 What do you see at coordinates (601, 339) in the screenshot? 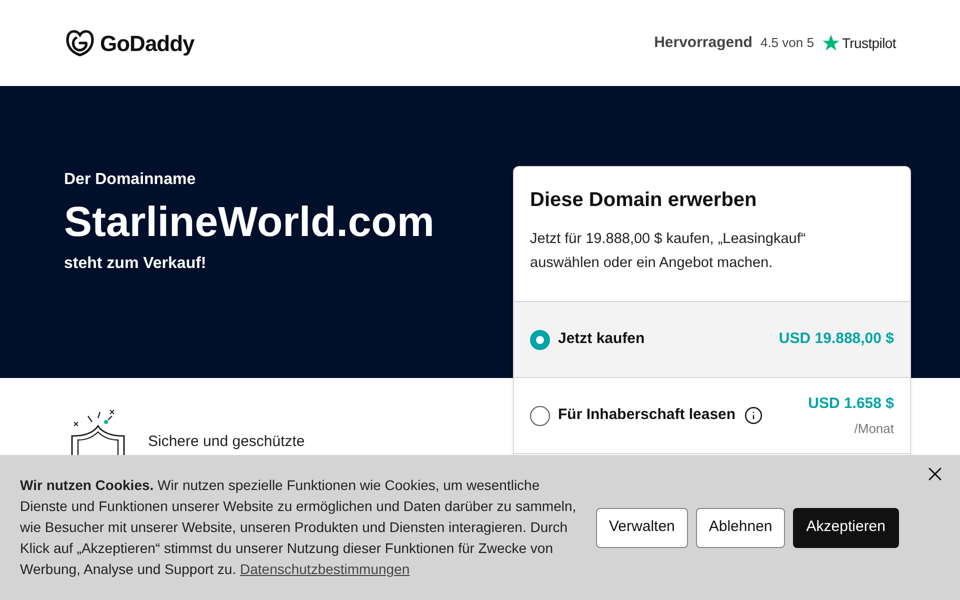
I see `option-label: Jetzt kaufen` at bounding box center [601, 339].